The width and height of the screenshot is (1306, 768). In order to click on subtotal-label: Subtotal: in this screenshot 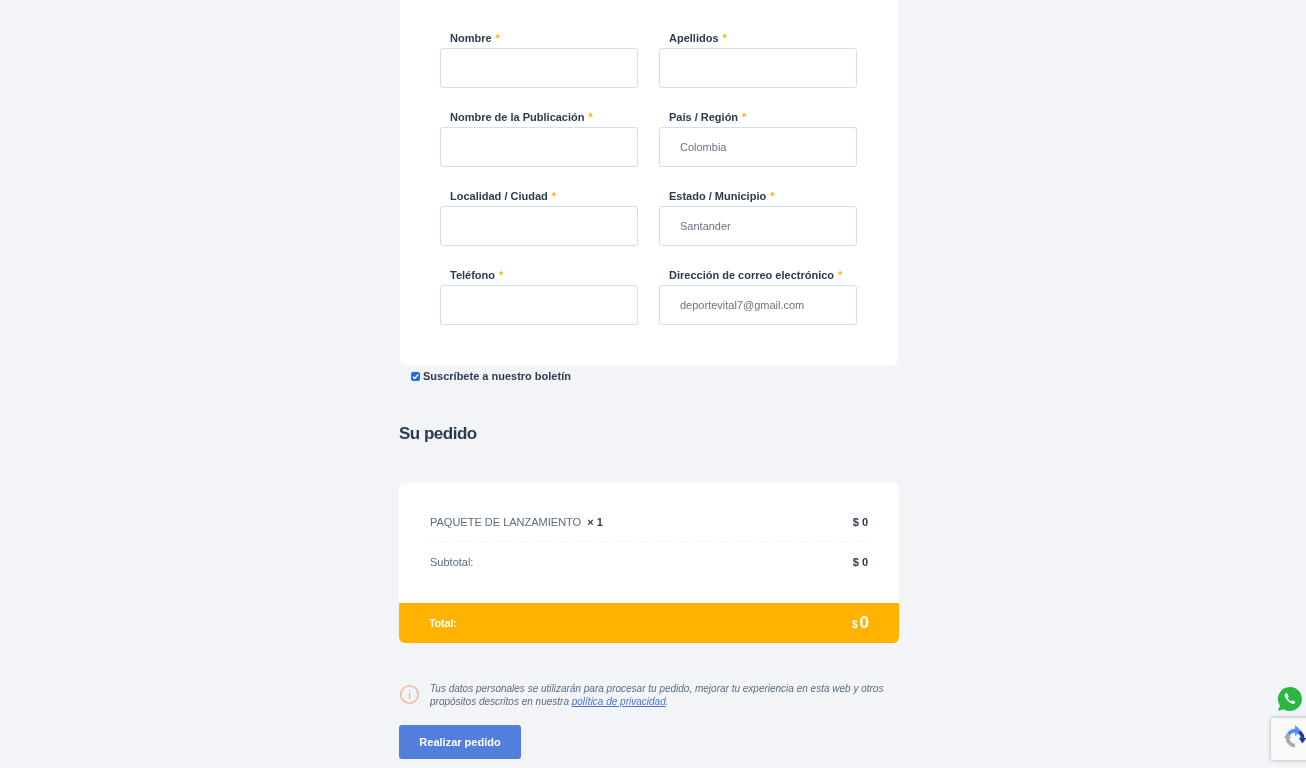, I will do `click(452, 562)`.